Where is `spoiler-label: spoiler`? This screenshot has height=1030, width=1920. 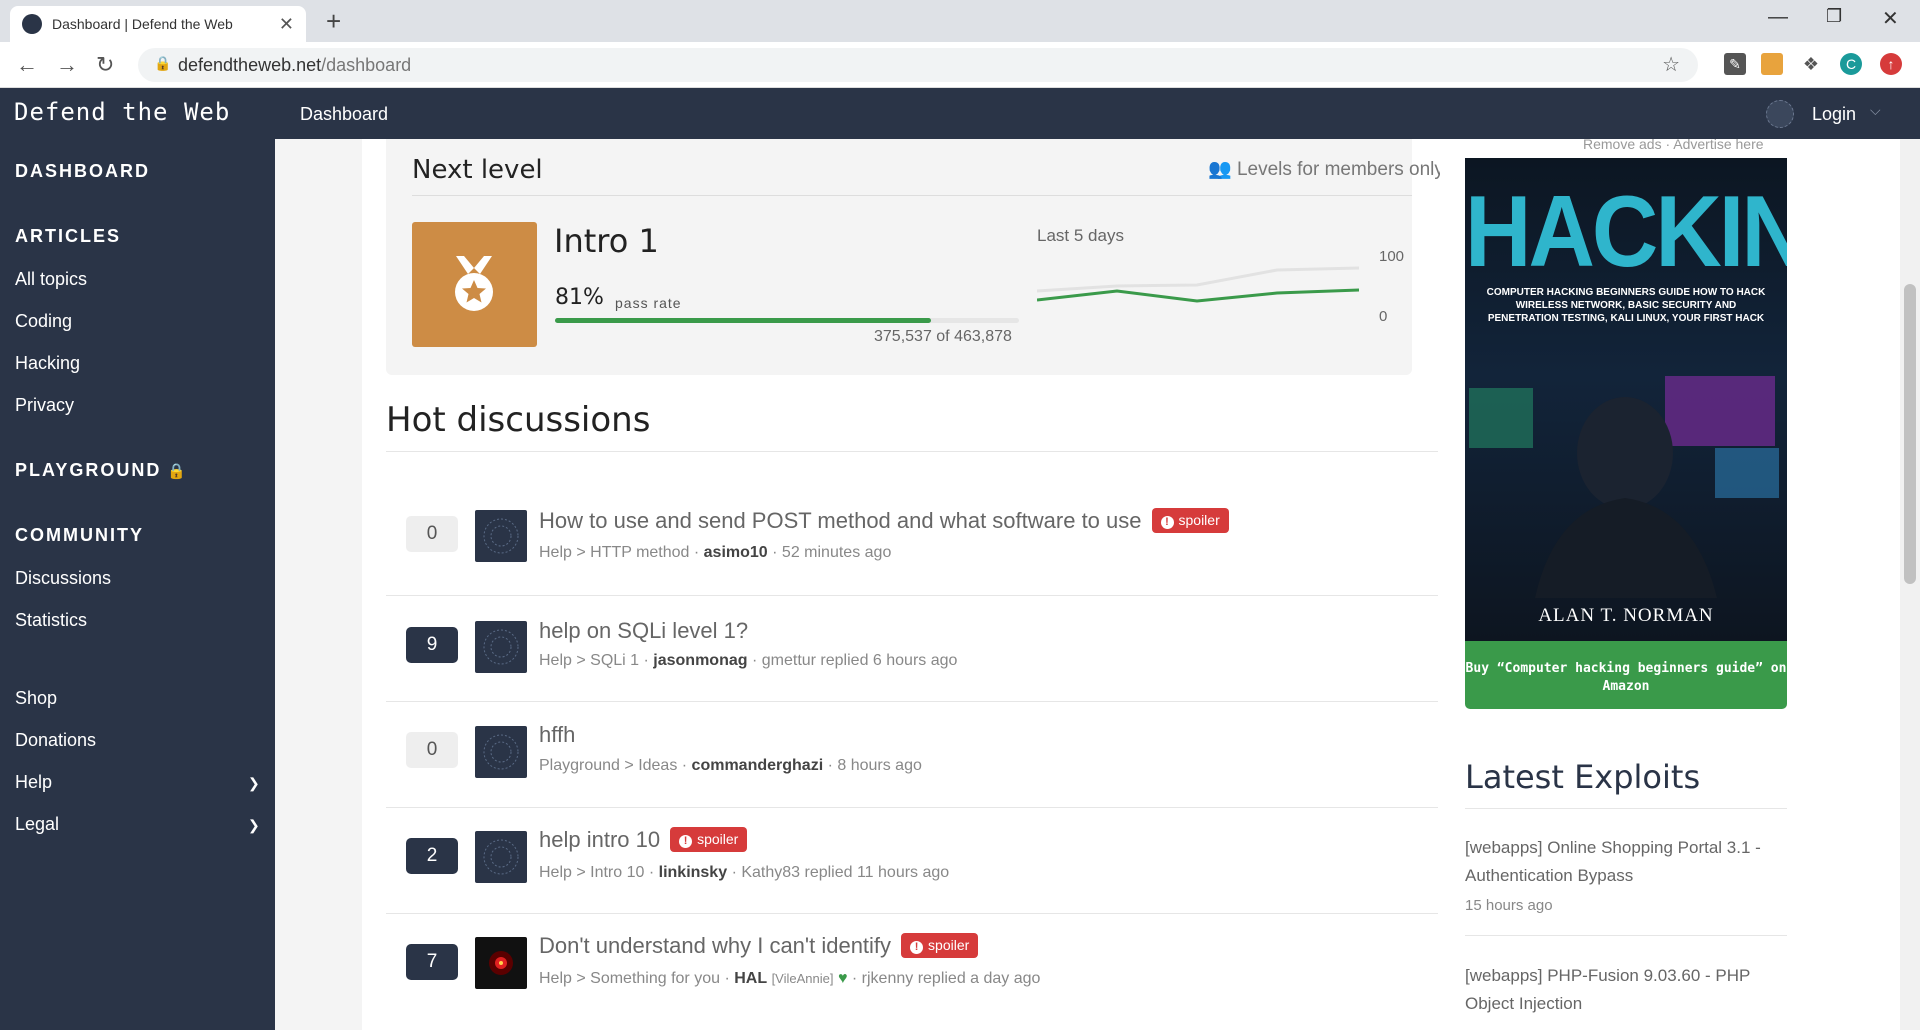
spoiler-label: spoiler is located at coordinates (718, 838).